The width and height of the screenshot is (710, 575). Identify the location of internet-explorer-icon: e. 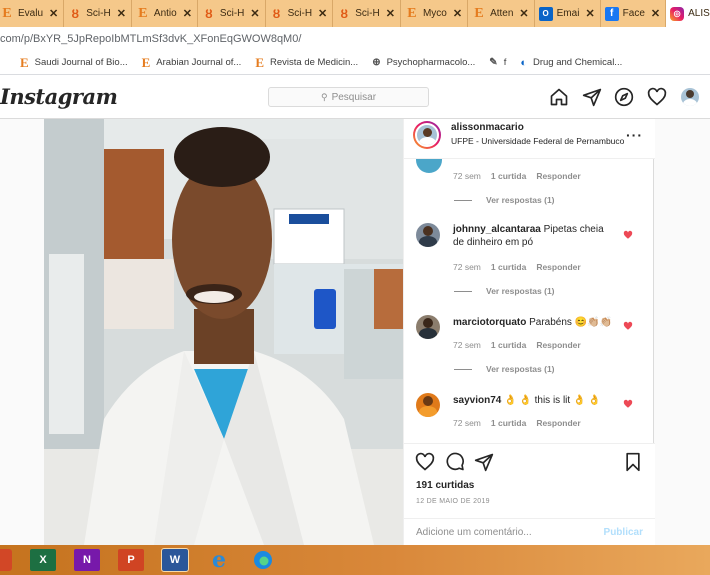
(219, 560).